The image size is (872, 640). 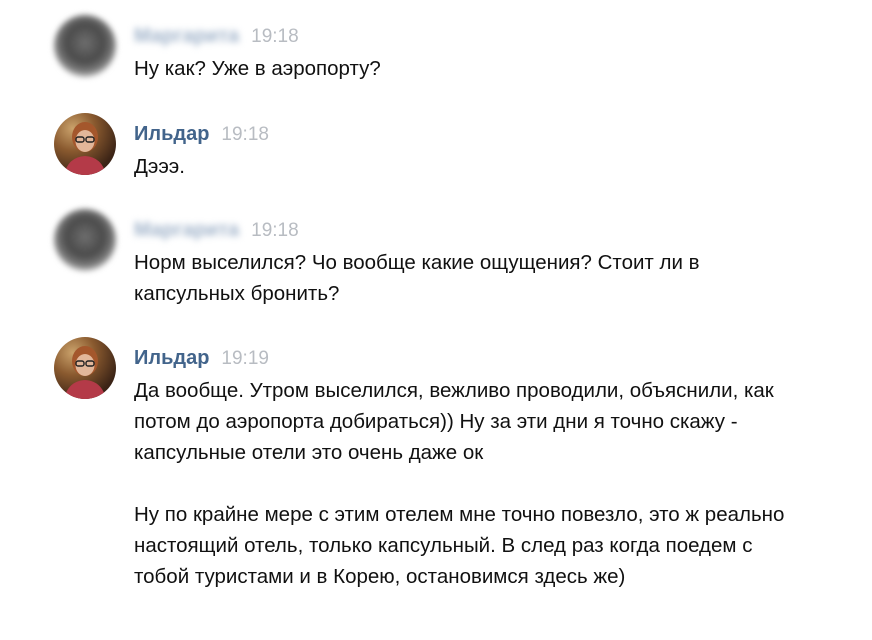 I want to click on message-item: Маргарита 19:18 Ну как? Уже в аэропорту?, so click(x=436, y=55).